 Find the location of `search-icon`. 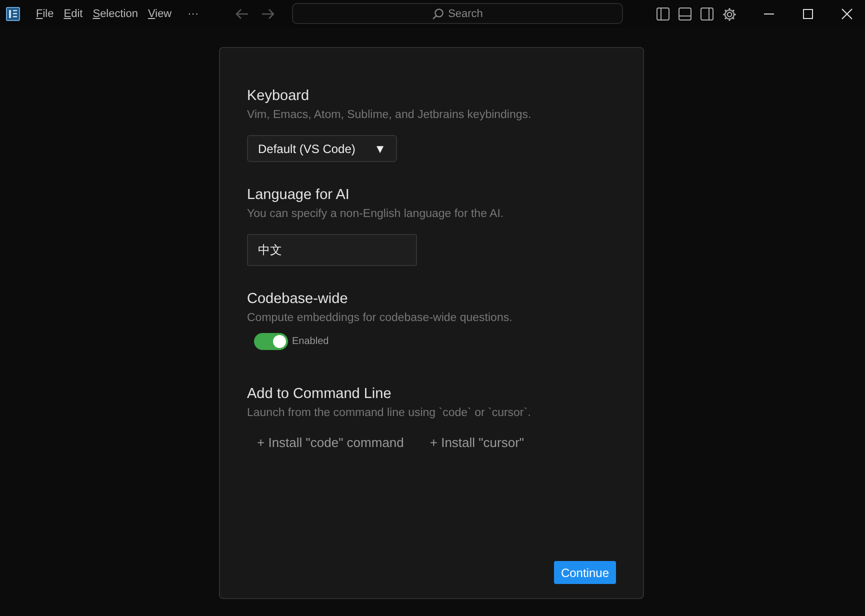

search-icon is located at coordinates (438, 14).